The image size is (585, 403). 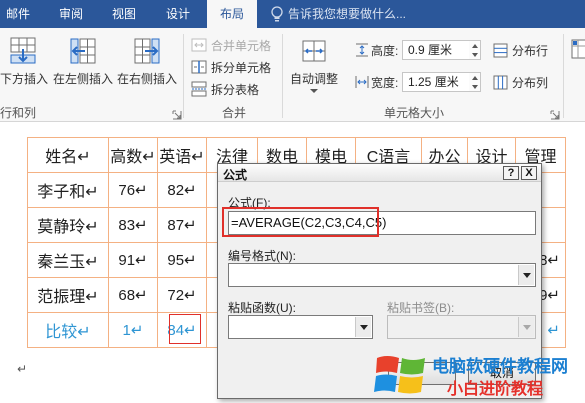 I want to click on tab-layout: 布局, so click(x=232, y=14).